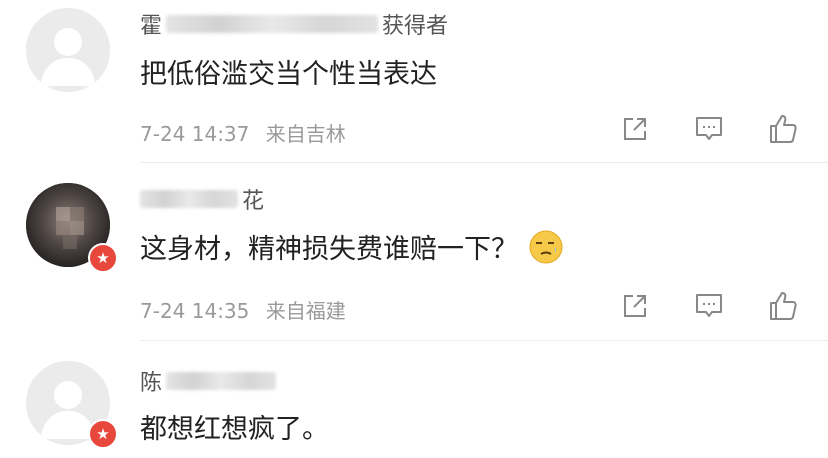  I want to click on comment-text: 都想红想疯了。, so click(234, 426).